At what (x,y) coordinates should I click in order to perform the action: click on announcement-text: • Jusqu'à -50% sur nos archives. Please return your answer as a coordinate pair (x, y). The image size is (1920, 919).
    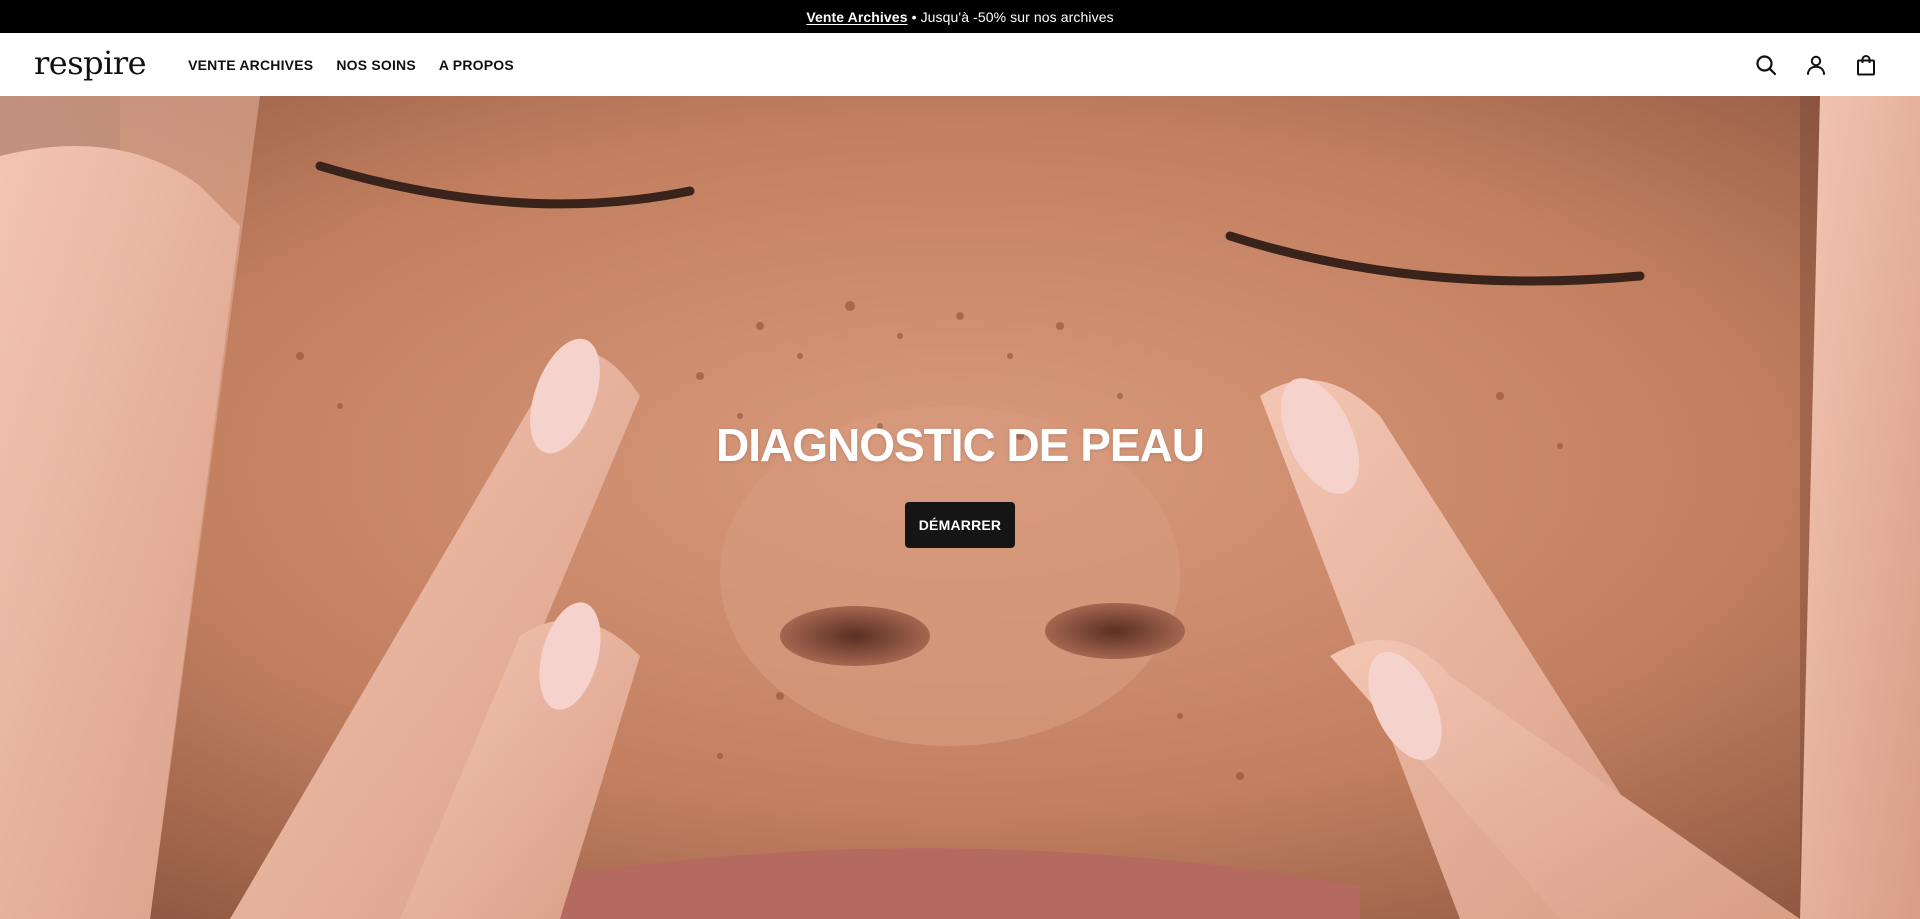
    Looking at the image, I should click on (1010, 16).